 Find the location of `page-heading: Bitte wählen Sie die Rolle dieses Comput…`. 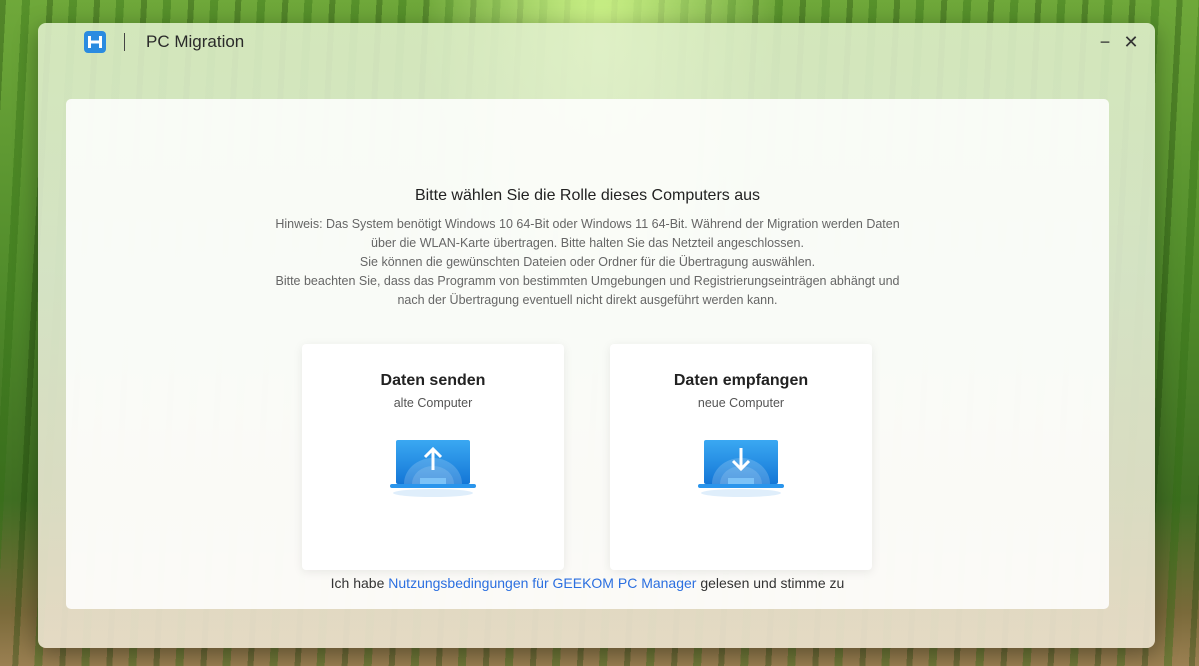

page-heading: Bitte wählen Sie die Rolle dieses Comput… is located at coordinates (587, 195).